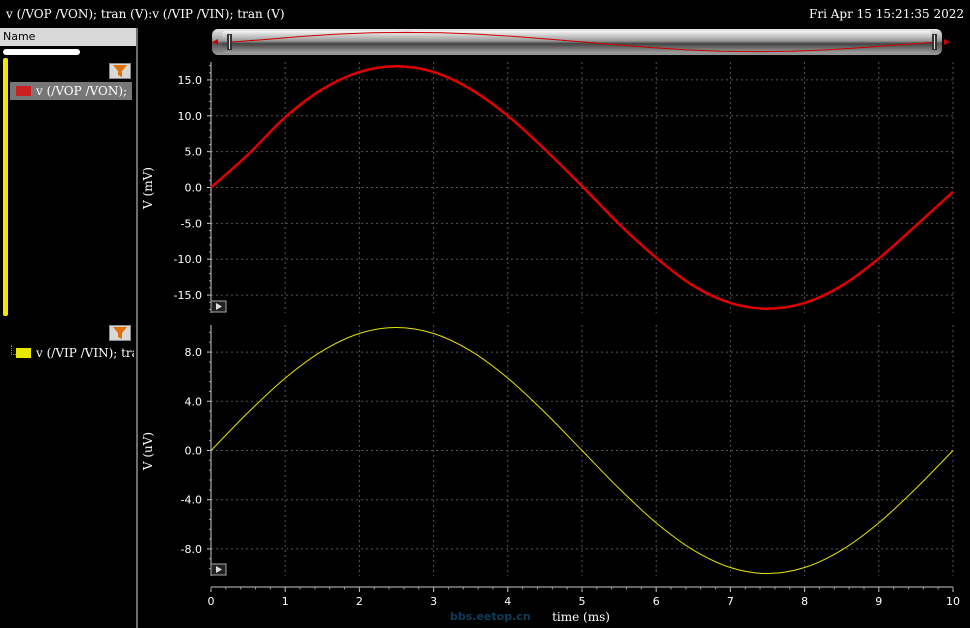 The width and height of the screenshot is (970, 628). What do you see at coordinates (194, 152) in the screenshot?
I see `y-tick-label: 5.0` at bounding box center [194, 152].